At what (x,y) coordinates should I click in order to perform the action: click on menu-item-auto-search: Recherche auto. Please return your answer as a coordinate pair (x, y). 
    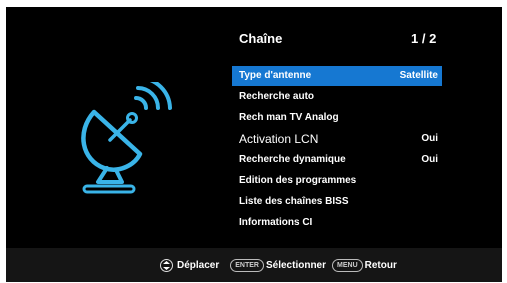
    Looking at the image, I should click on (337, 97).